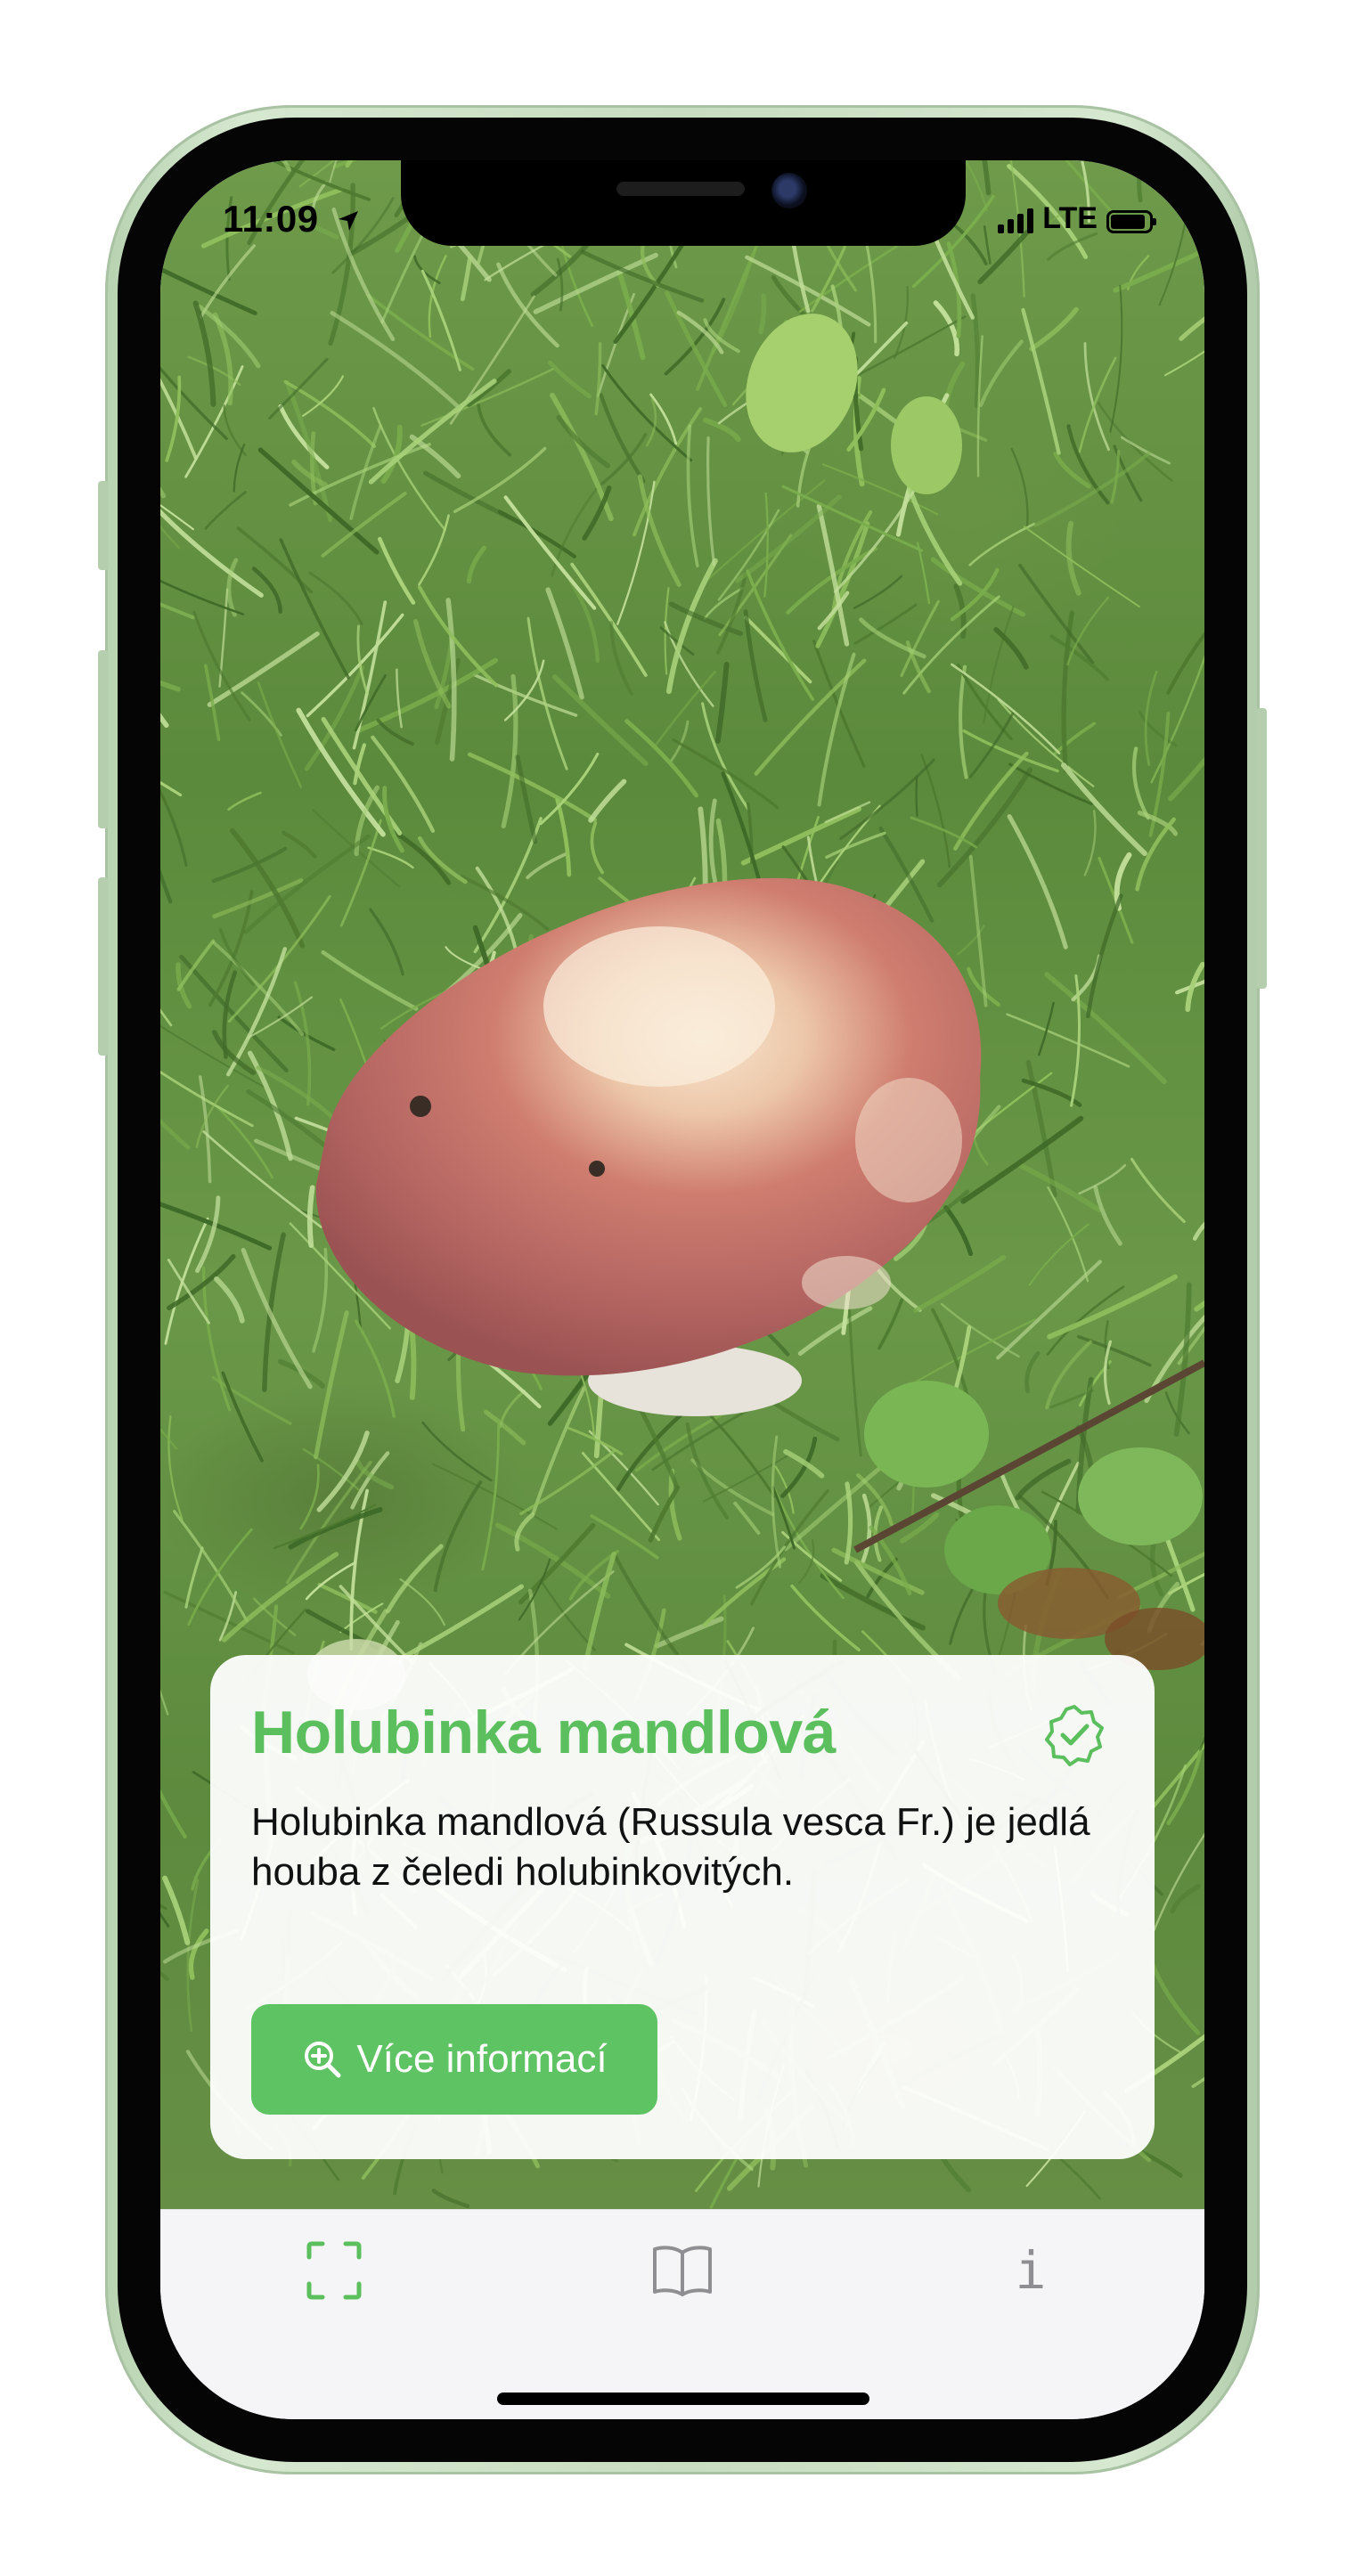 The height and width of the screenshot is (2576, 1363). Describe the element at coordinates (104, 526) in the screenshot. I see `silent-switch` at that location.